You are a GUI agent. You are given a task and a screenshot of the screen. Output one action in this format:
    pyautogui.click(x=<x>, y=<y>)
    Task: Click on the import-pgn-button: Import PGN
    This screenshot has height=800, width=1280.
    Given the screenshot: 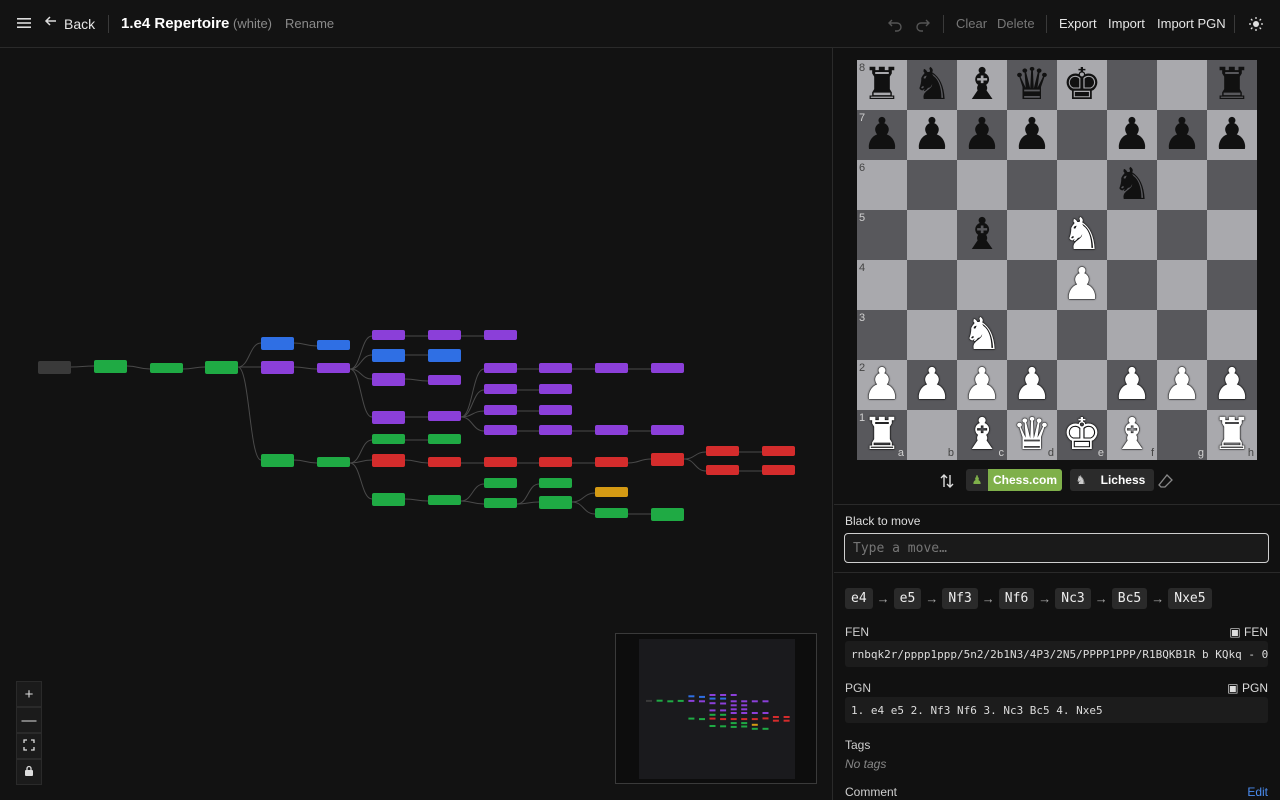 What is the action you would take?
    pyautogui.click(x=1191, y=23)
    